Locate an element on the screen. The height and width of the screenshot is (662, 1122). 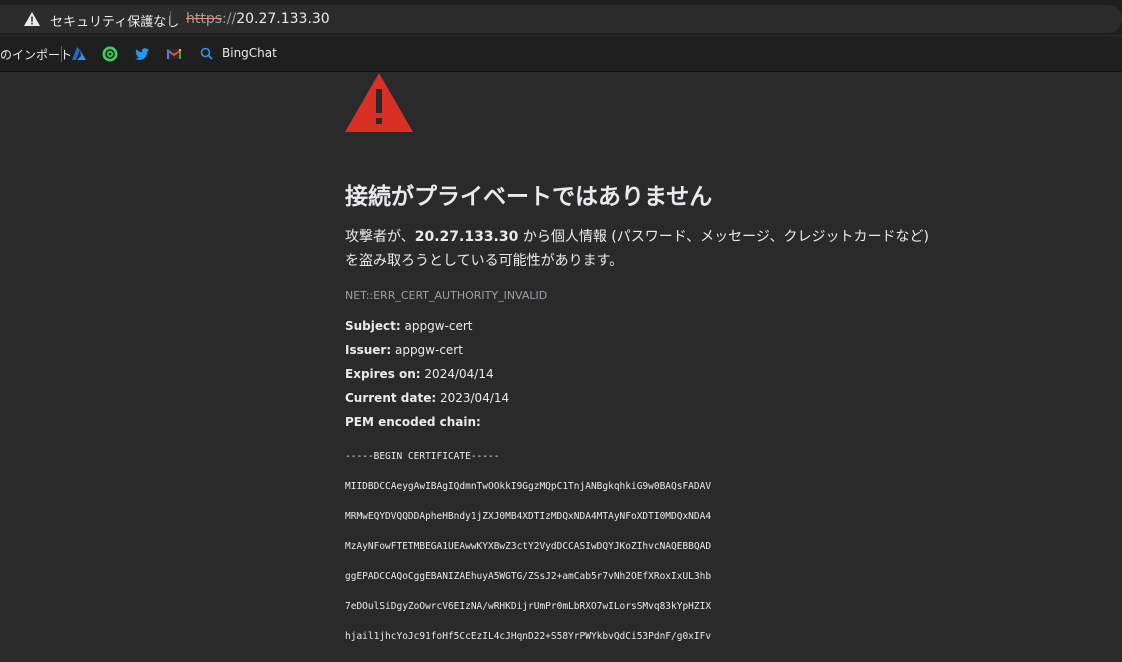
cert-issuer: Issuer: appgw-cert is located at coordinates (404, 350).